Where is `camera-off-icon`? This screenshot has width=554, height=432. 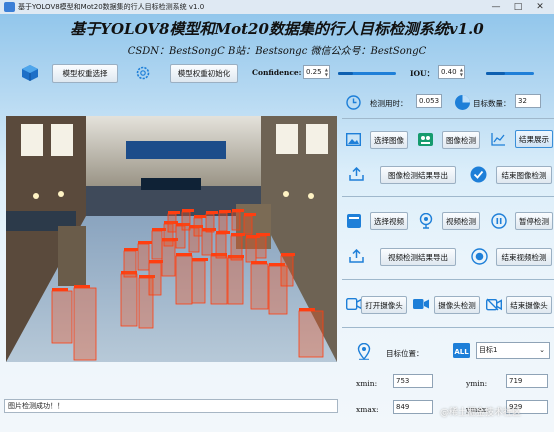
camera-off-icon is located at coordinates (493, 304).